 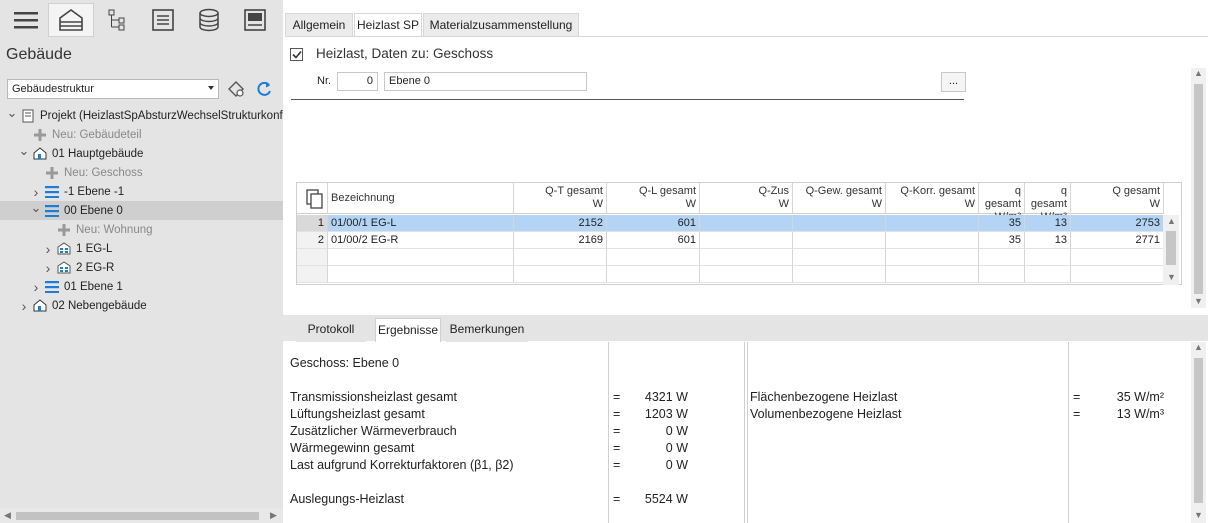 I want to click on results-scrollbar: ▲ ▼, so click(x=1198, y=432).